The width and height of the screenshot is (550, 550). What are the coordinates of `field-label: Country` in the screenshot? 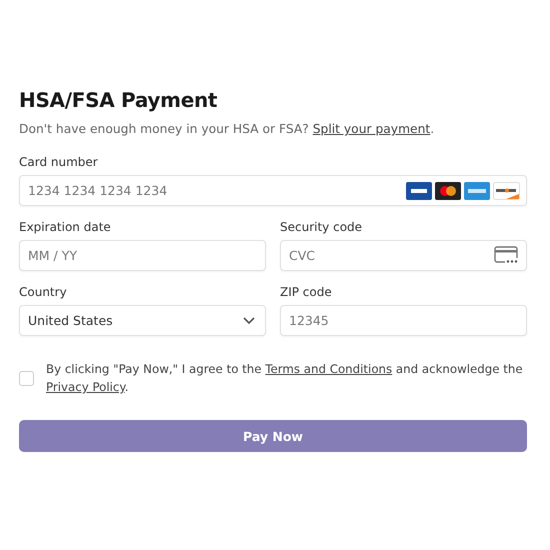 It's located at (43, 292).